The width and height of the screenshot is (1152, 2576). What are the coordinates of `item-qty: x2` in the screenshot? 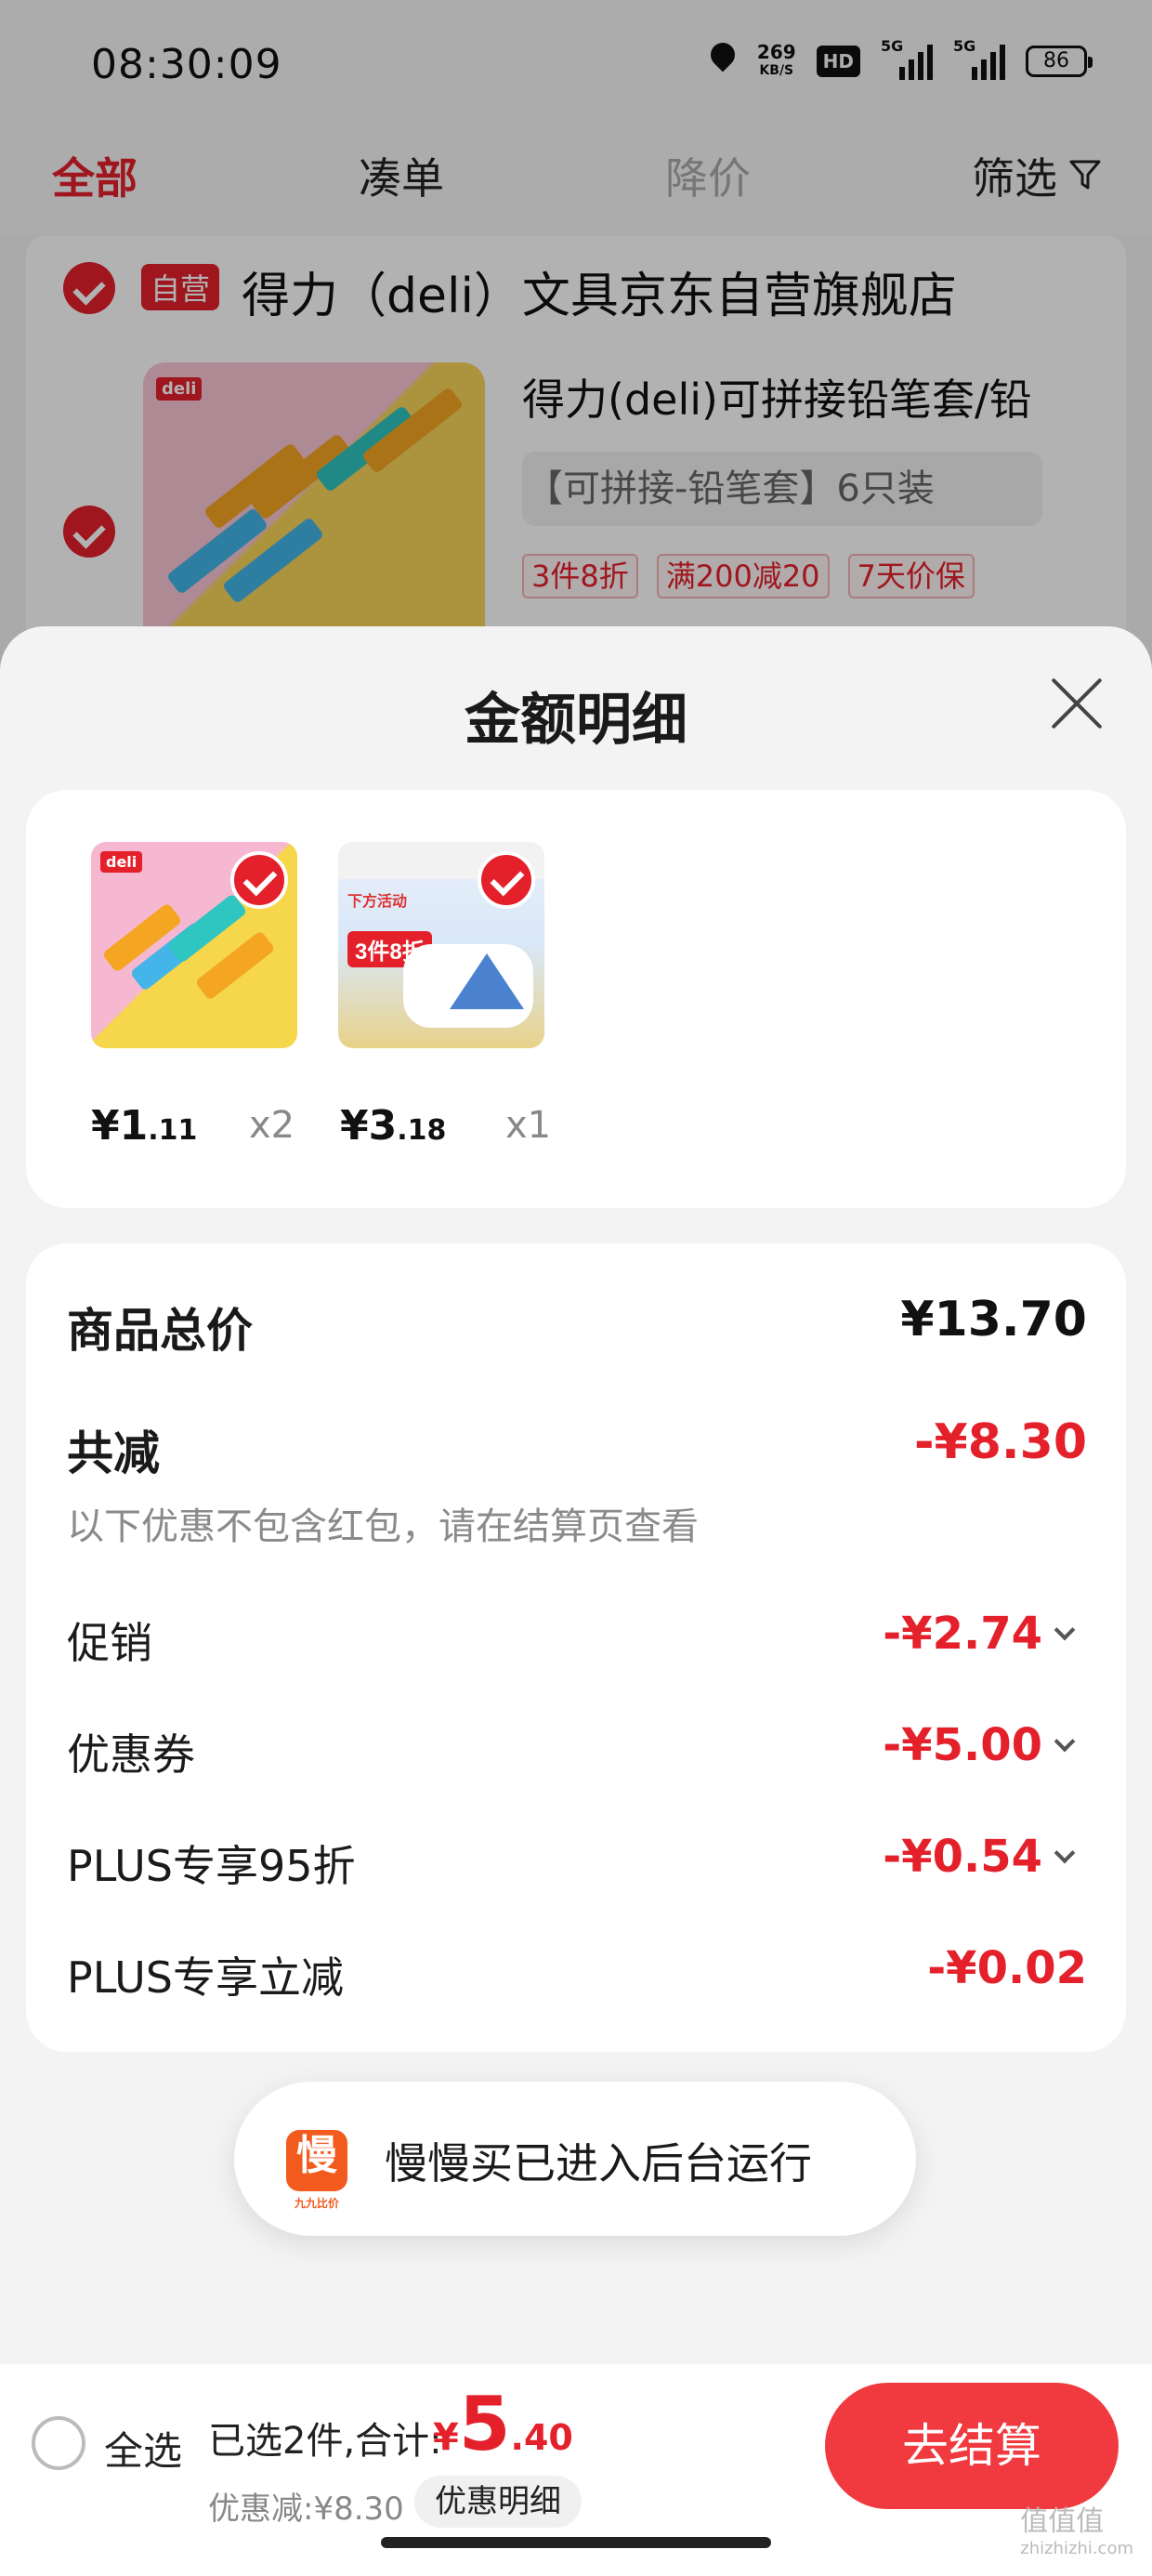 It's located at (272, 1125).